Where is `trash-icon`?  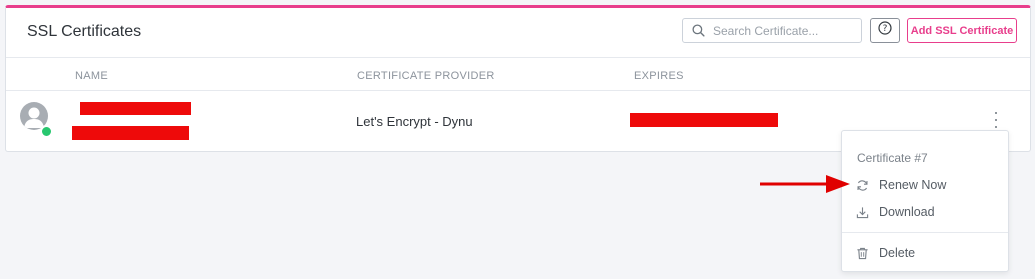 trash-icon is located at coordinates (863, 253).